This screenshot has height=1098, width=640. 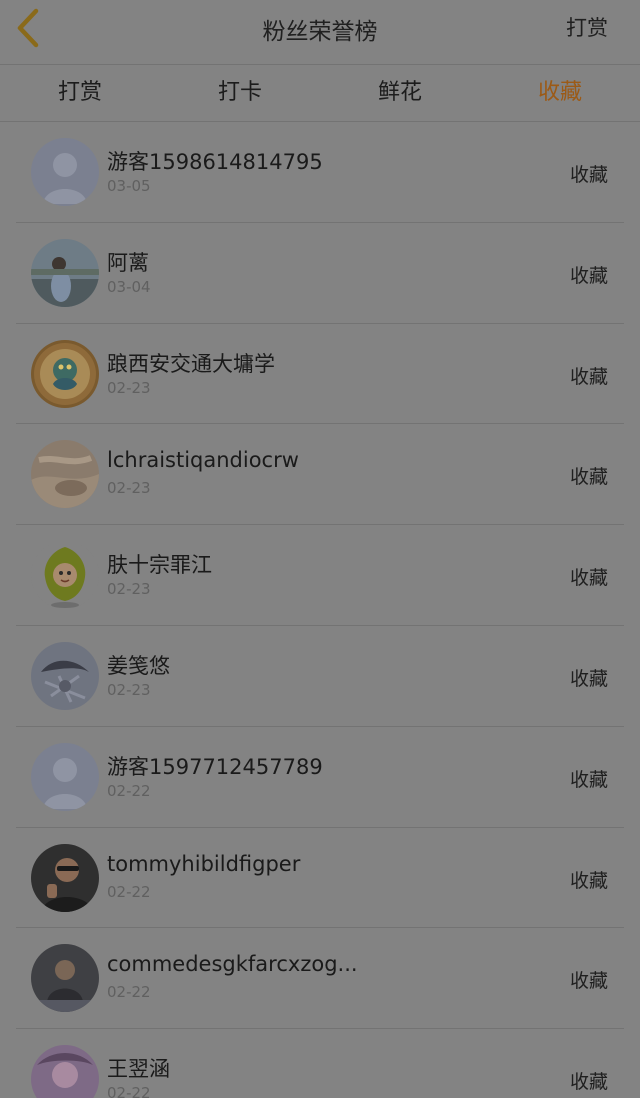 I want to click on list-item: 游客1597712457789 02-22 收藏, so click(x=320, y=777).